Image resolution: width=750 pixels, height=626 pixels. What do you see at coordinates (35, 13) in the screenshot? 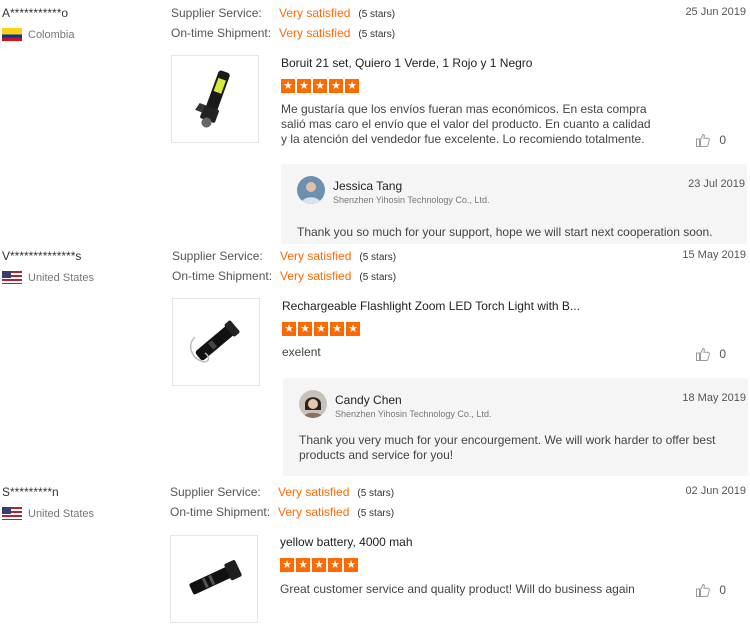
I see `buyer-name: A***********o` at bounding box center [35, 13].